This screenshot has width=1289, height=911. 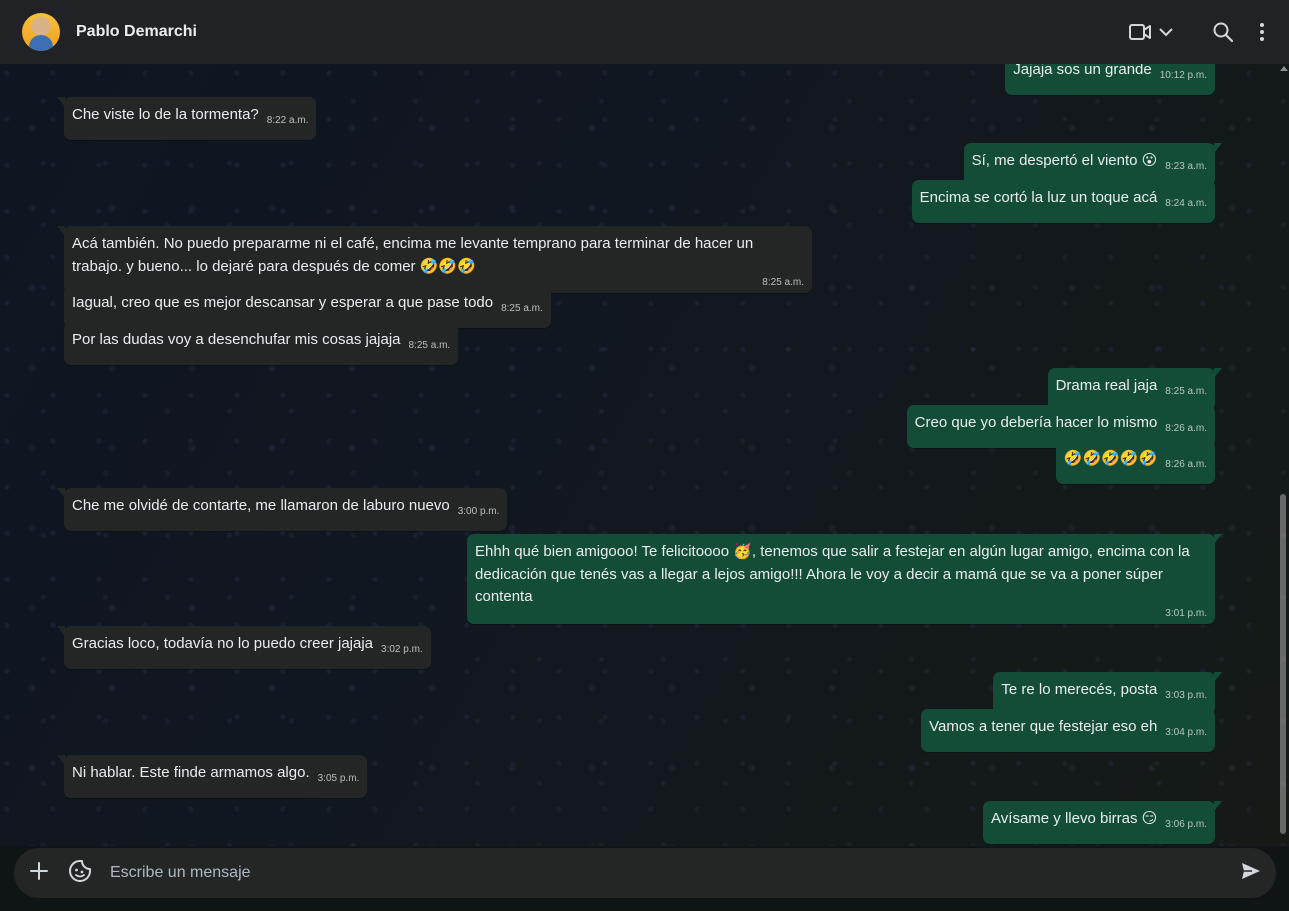 I want to click on search-icon, so click(x=1223, y=32).